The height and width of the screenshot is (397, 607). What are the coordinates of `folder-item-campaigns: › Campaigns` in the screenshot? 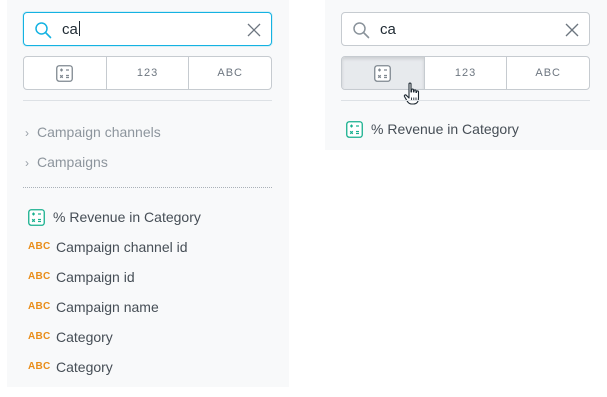 It's located at (66, 162).